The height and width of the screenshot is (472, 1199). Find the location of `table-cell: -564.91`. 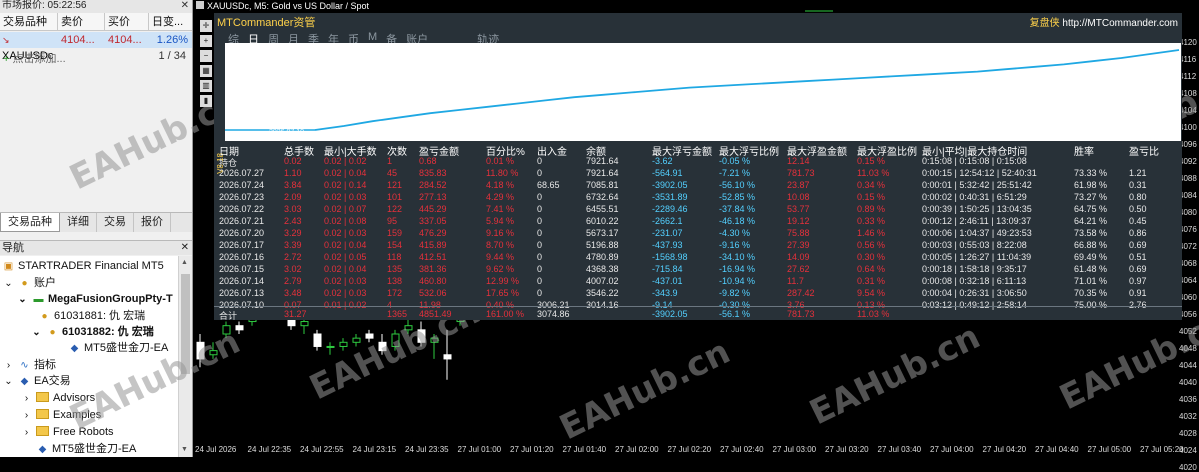

table-cell: -564.91 is located at coordinates (667, 173).